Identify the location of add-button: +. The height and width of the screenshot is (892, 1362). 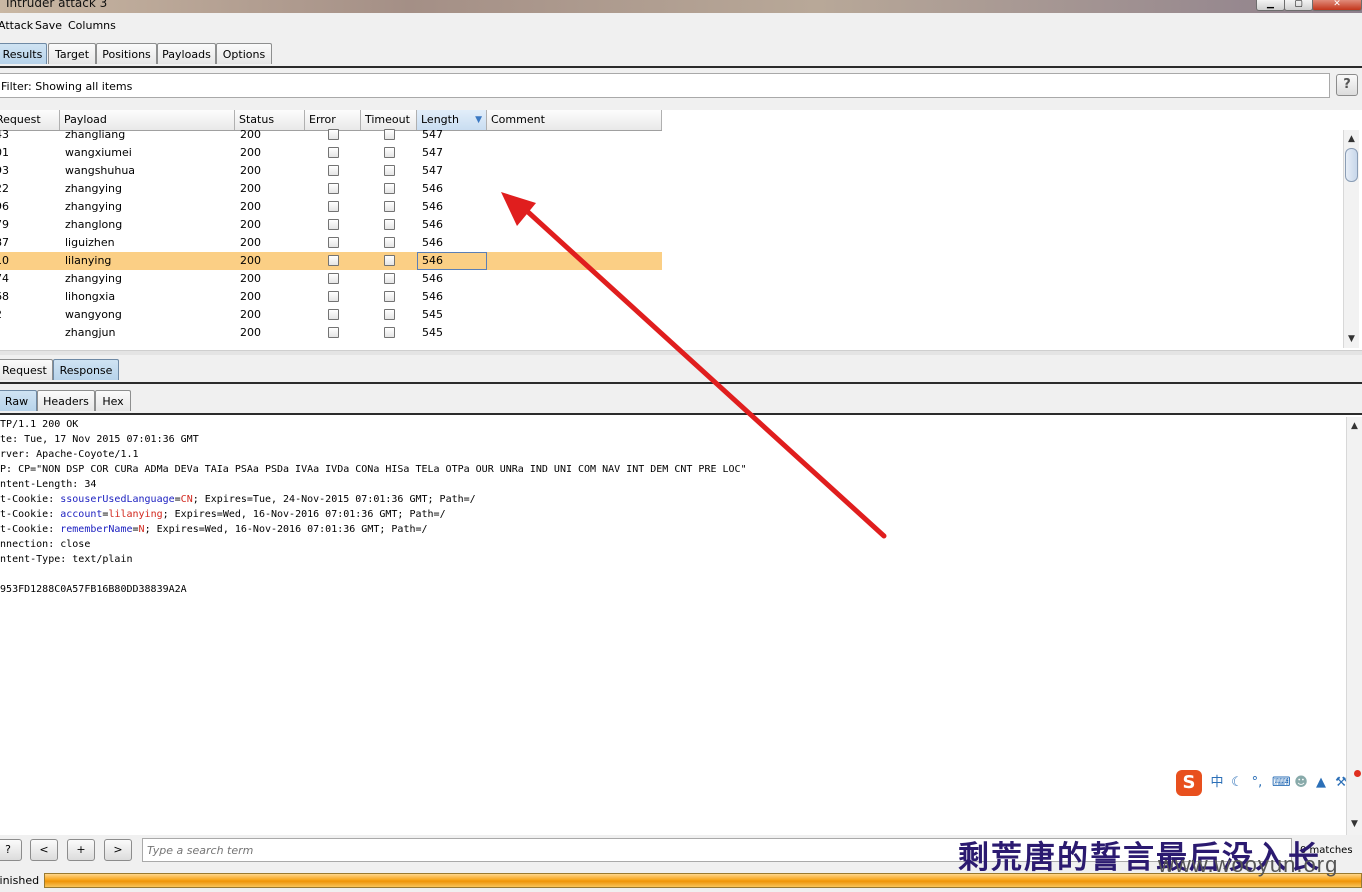
(81, 850).